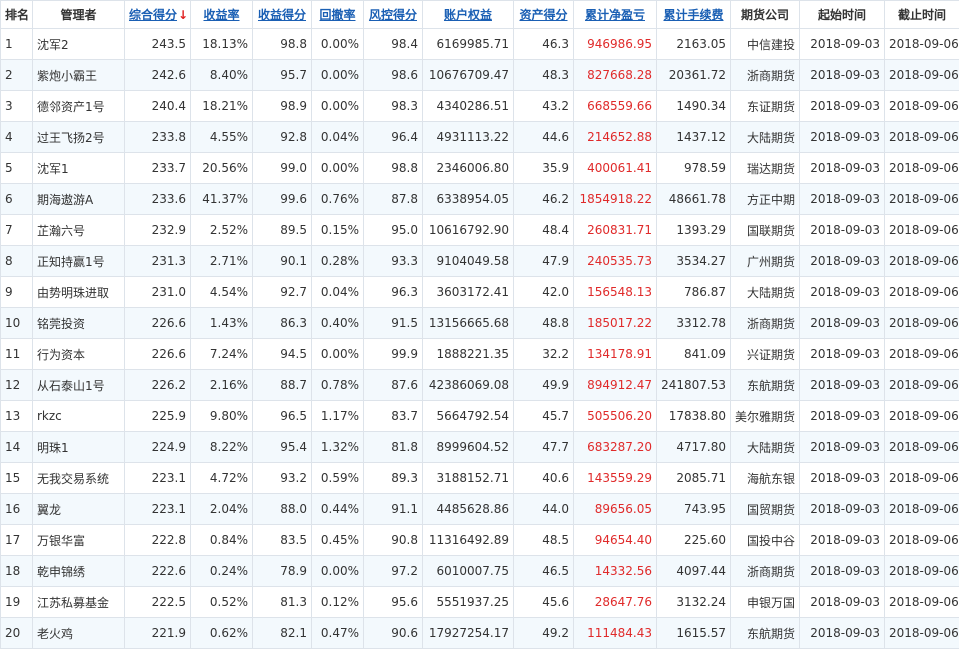 The image size is (959, 649). Describe the element at coordinates (544, 509) in the screenshot. I see `asset-score-cell: 44.0` at that location.